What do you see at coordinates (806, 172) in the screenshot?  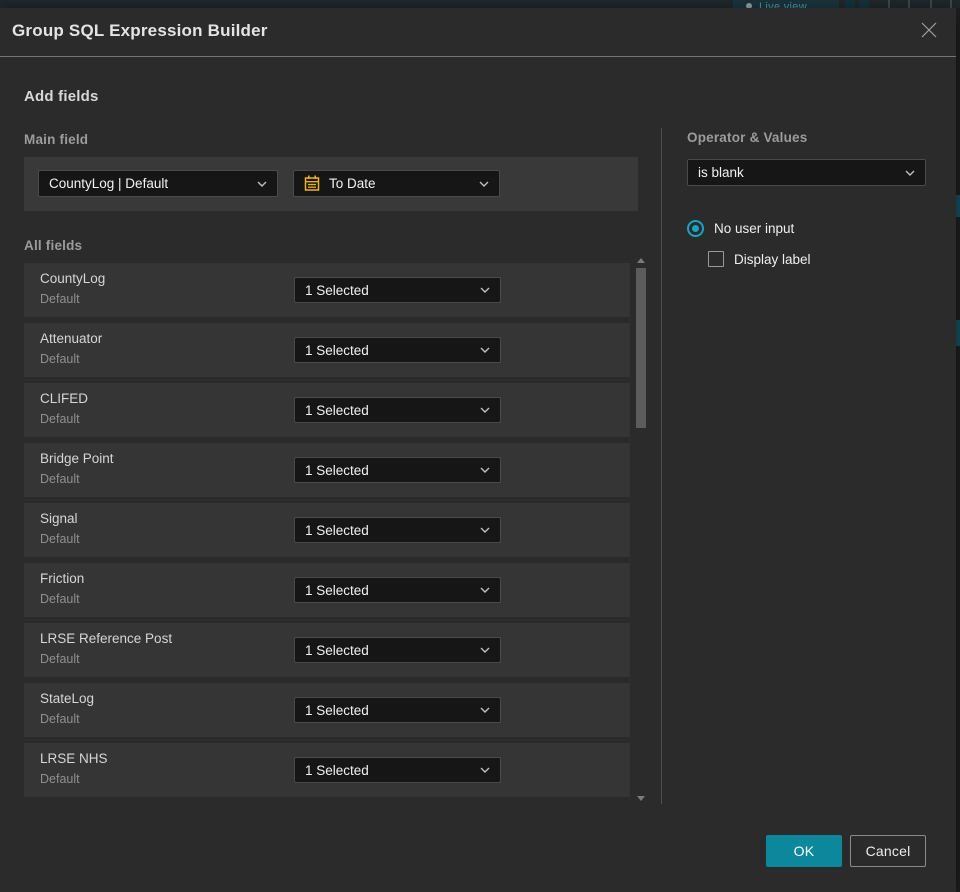 I see `operator-select: is blank` at bounding box center [806, 172].